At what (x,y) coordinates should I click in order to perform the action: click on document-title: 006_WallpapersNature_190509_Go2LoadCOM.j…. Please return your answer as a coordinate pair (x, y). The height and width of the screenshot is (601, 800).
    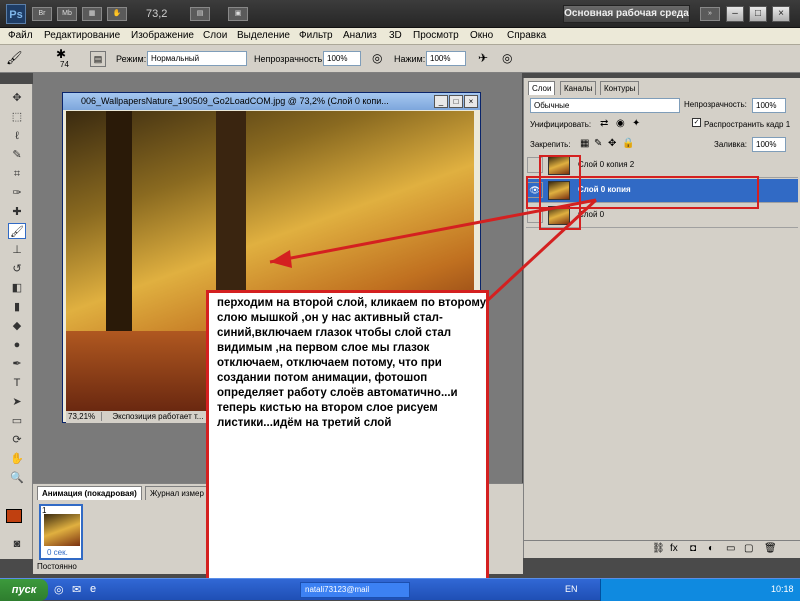
    Looking at the image, I should click on (271, 101).